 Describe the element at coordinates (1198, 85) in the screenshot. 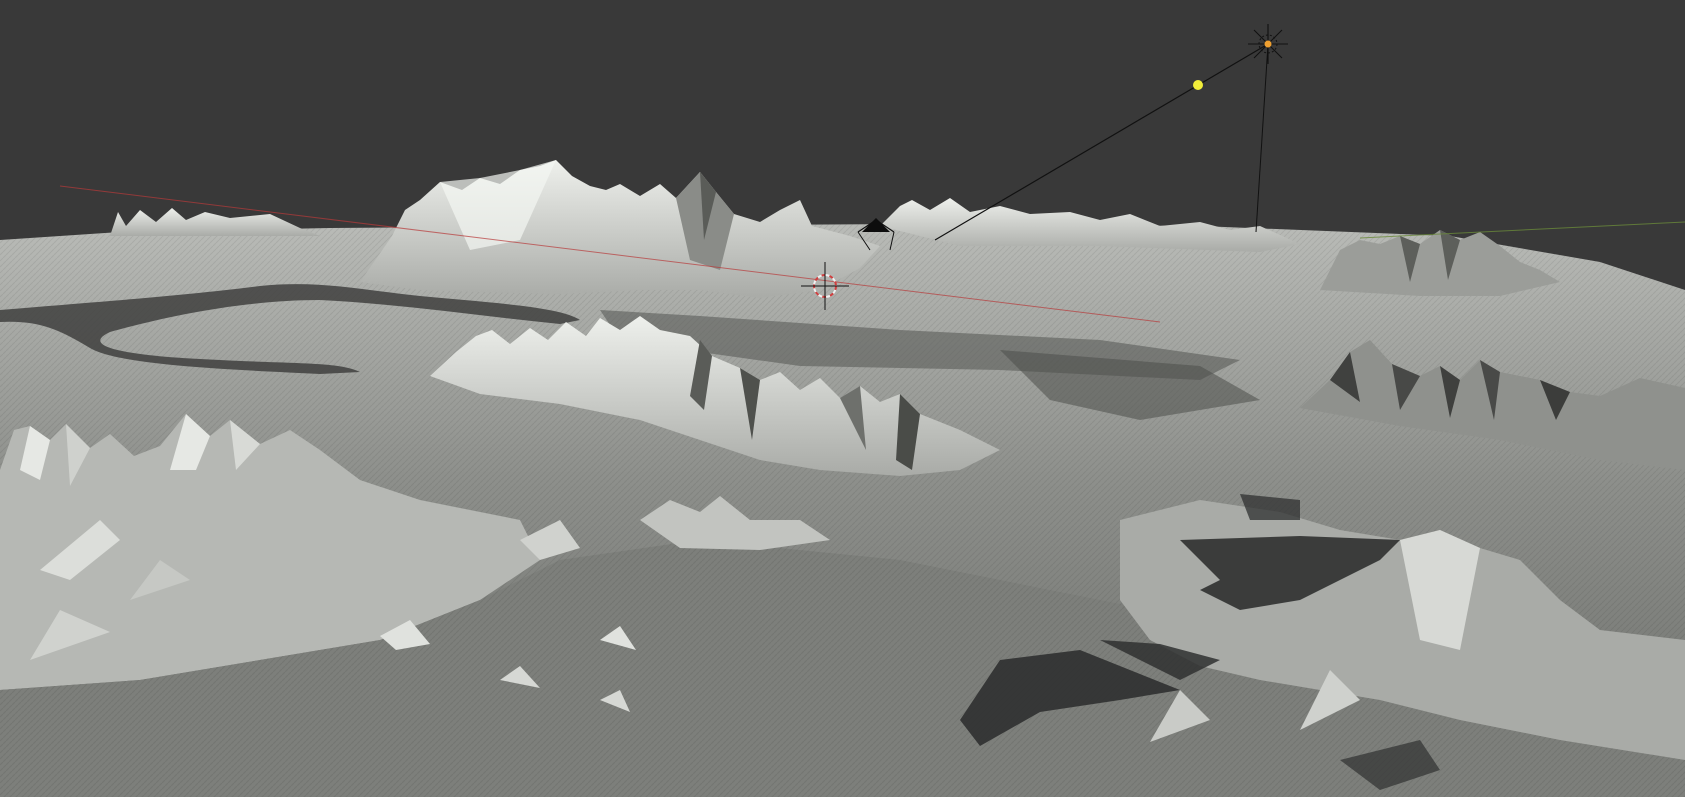

I see `light-target-handle` at that location.